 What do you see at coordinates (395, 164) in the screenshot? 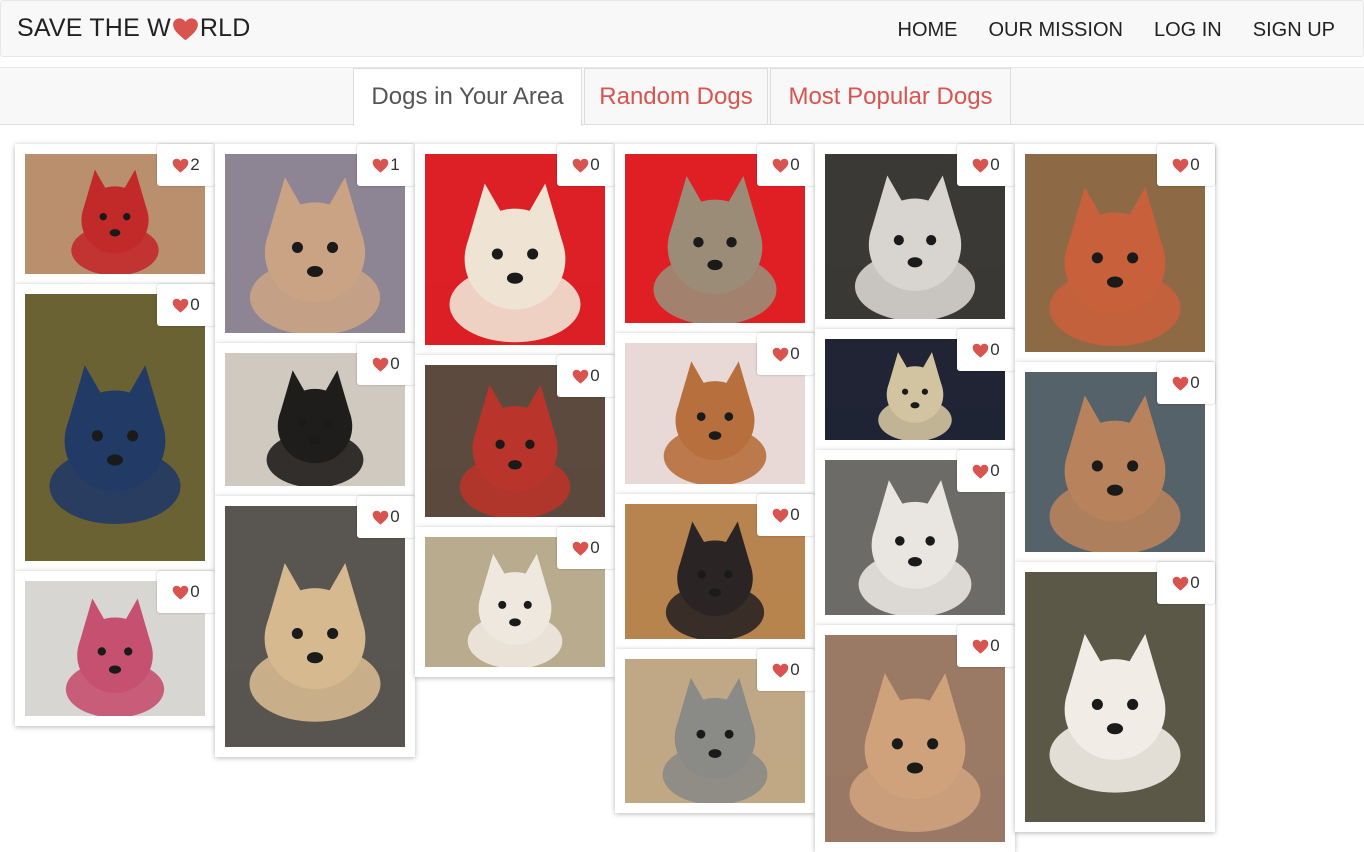
I see `like-count: 1` at bounding box center [395, 164].